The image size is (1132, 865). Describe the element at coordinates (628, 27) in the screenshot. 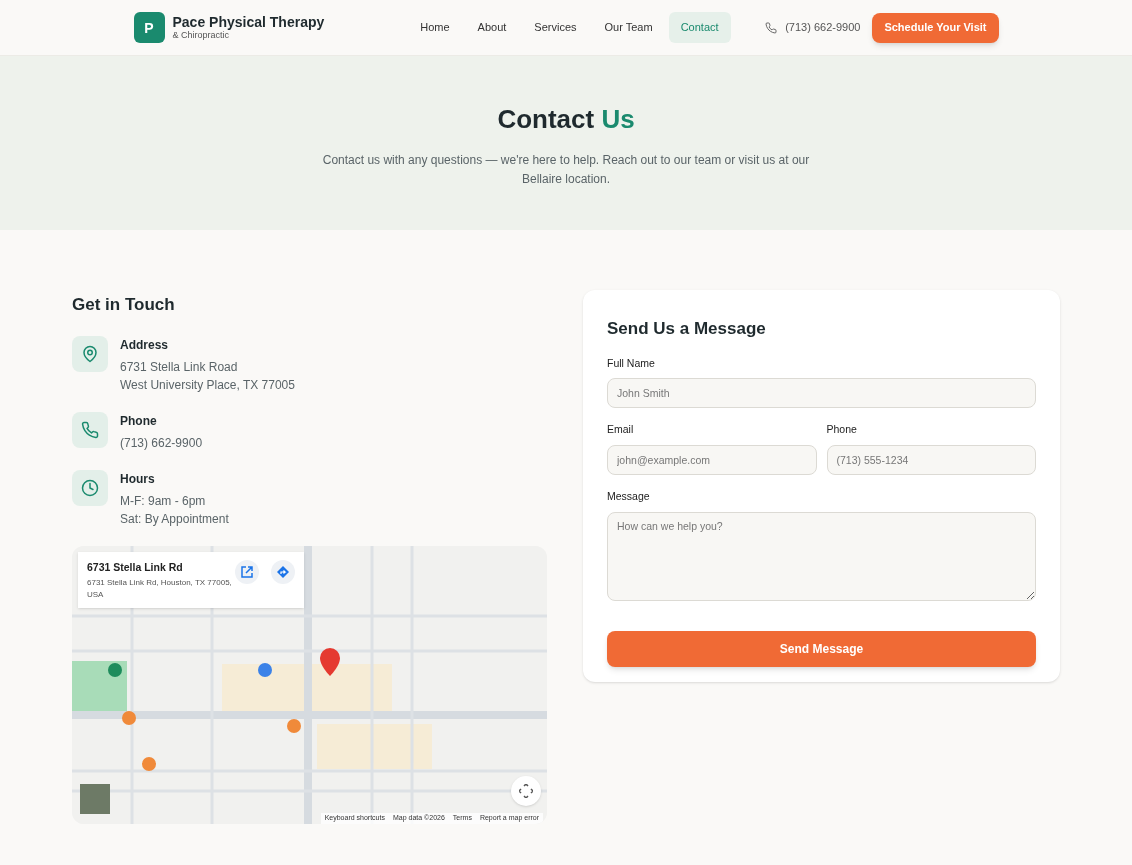

I see `nav-link: Our Team` at that location.